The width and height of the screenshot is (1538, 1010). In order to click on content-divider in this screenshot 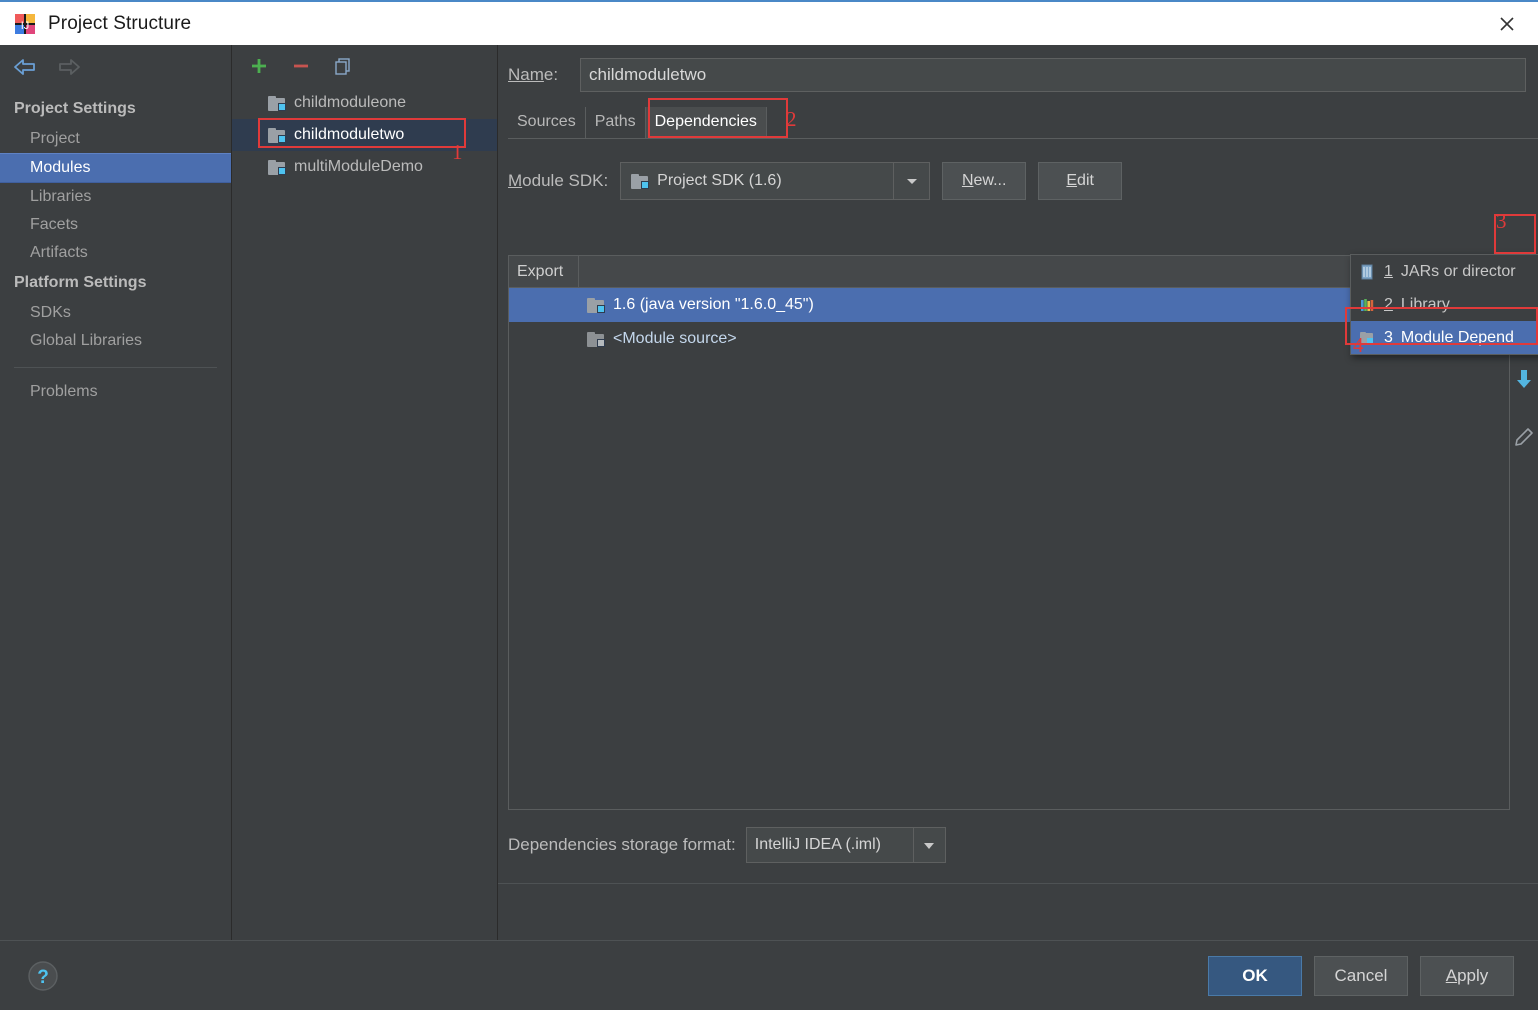, I will do `click(1018, 883)`.